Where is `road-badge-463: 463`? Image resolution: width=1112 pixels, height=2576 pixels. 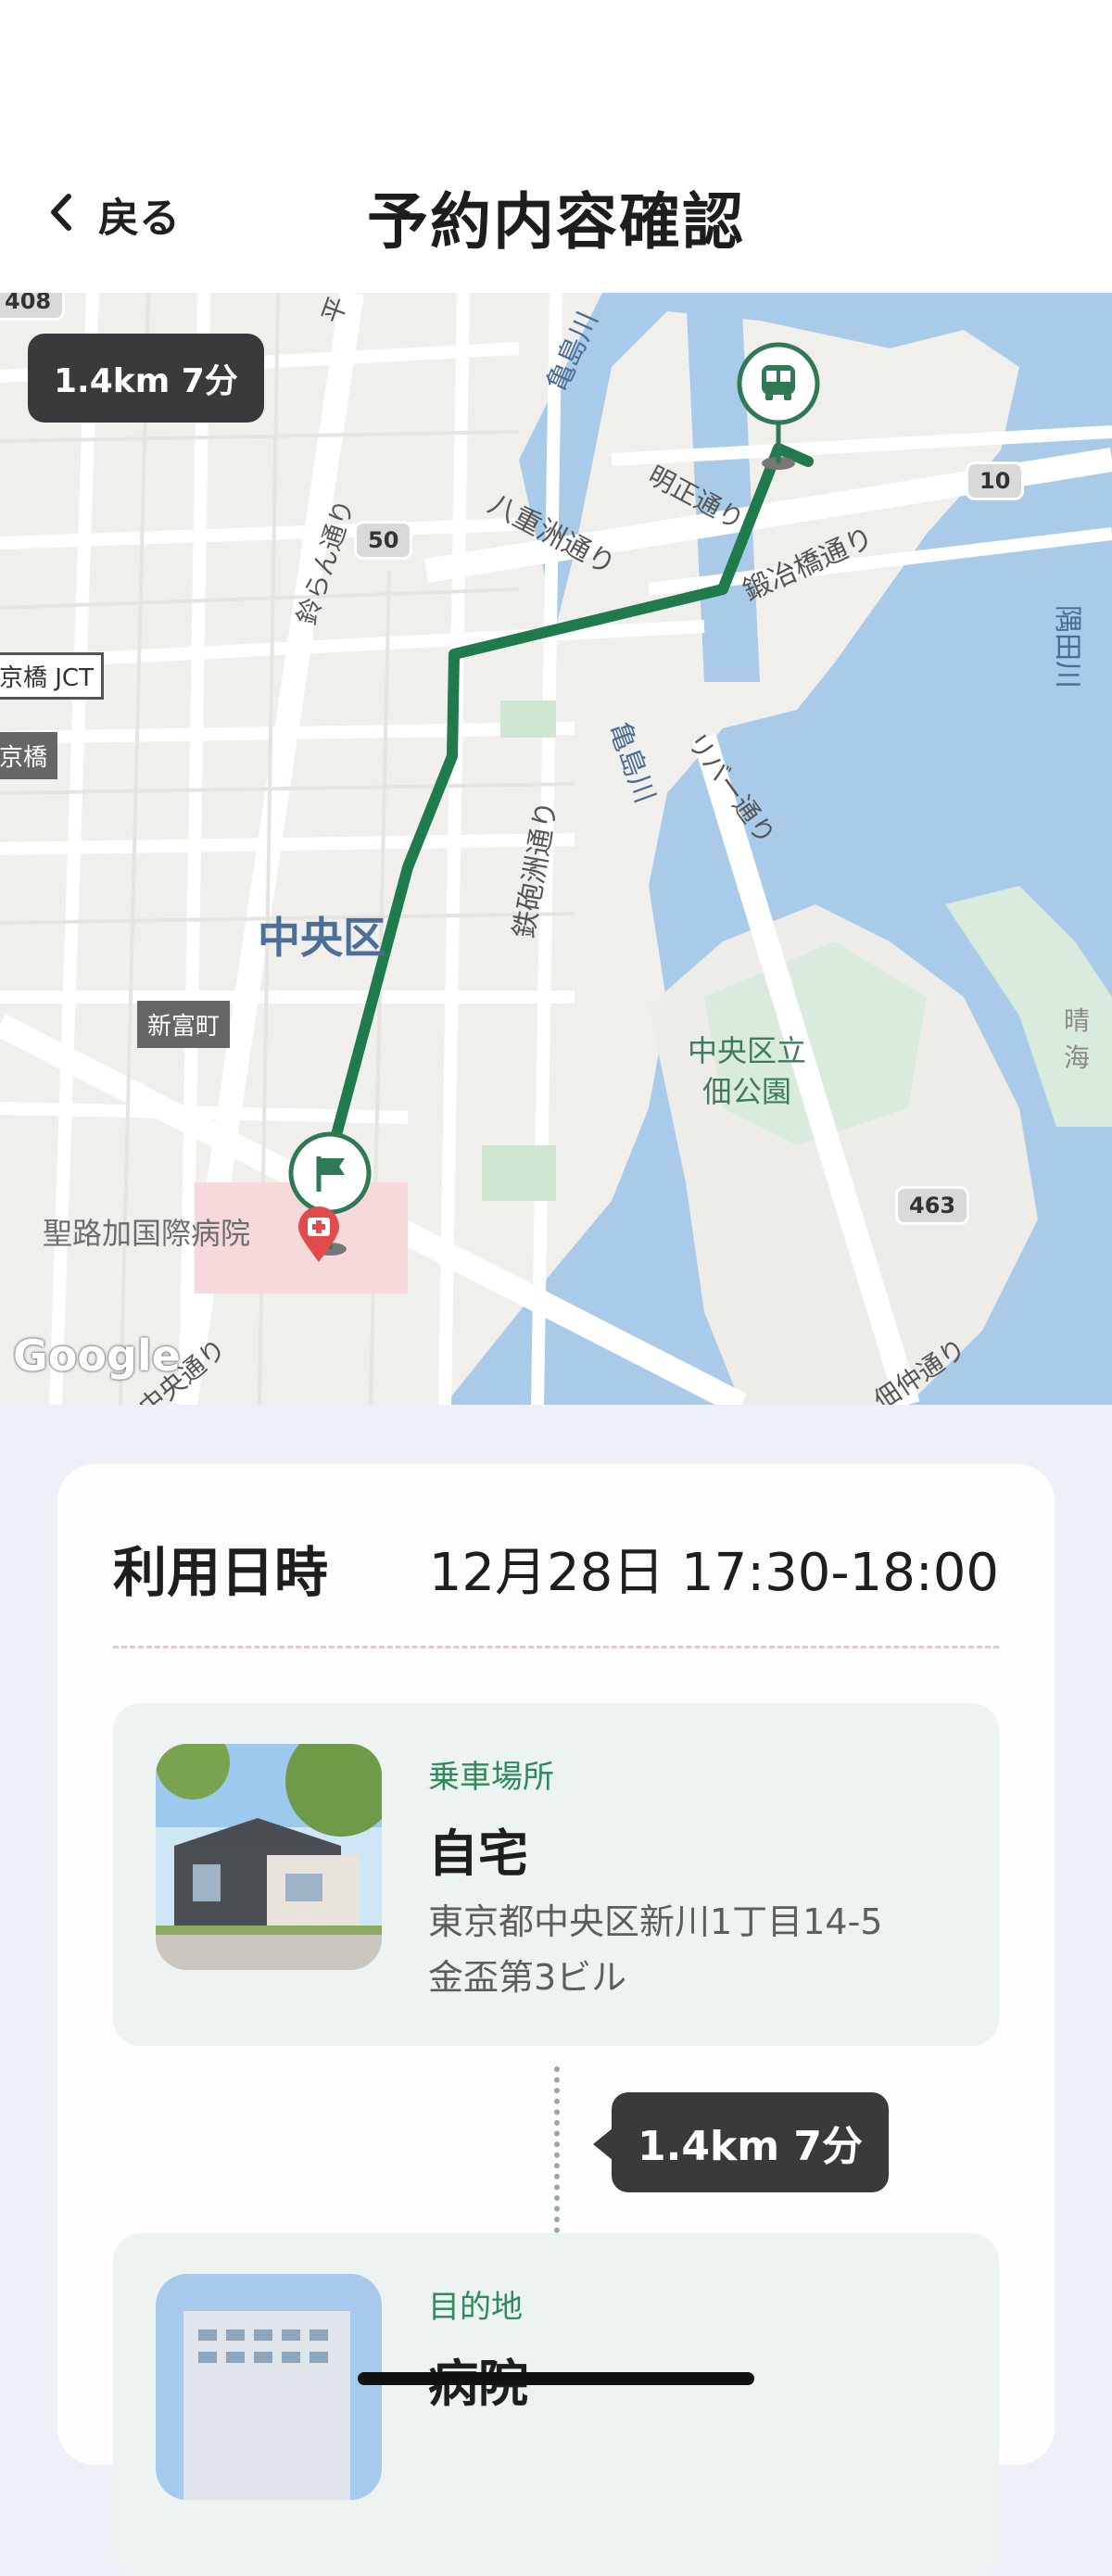 road-badge-463: 463 is located at coordinates (932, 1205).